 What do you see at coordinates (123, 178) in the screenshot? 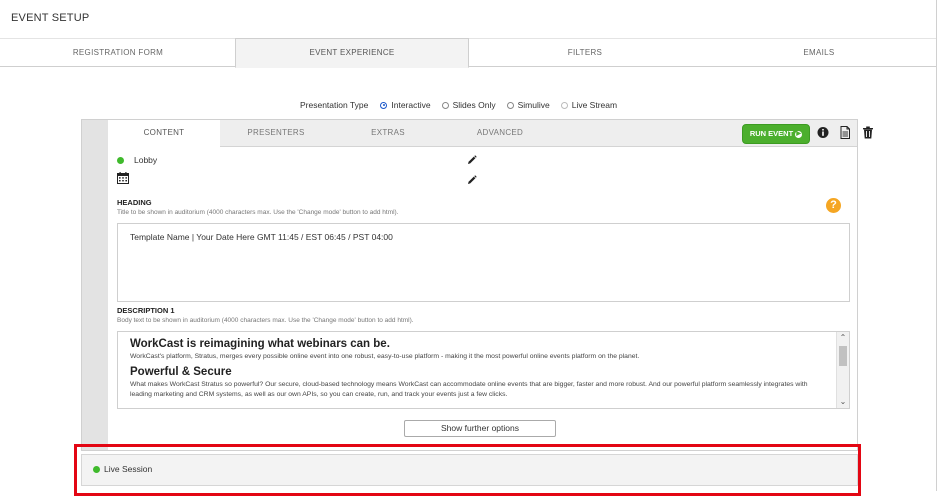
I see `calendar-icon` at bounding box center [123, 178].